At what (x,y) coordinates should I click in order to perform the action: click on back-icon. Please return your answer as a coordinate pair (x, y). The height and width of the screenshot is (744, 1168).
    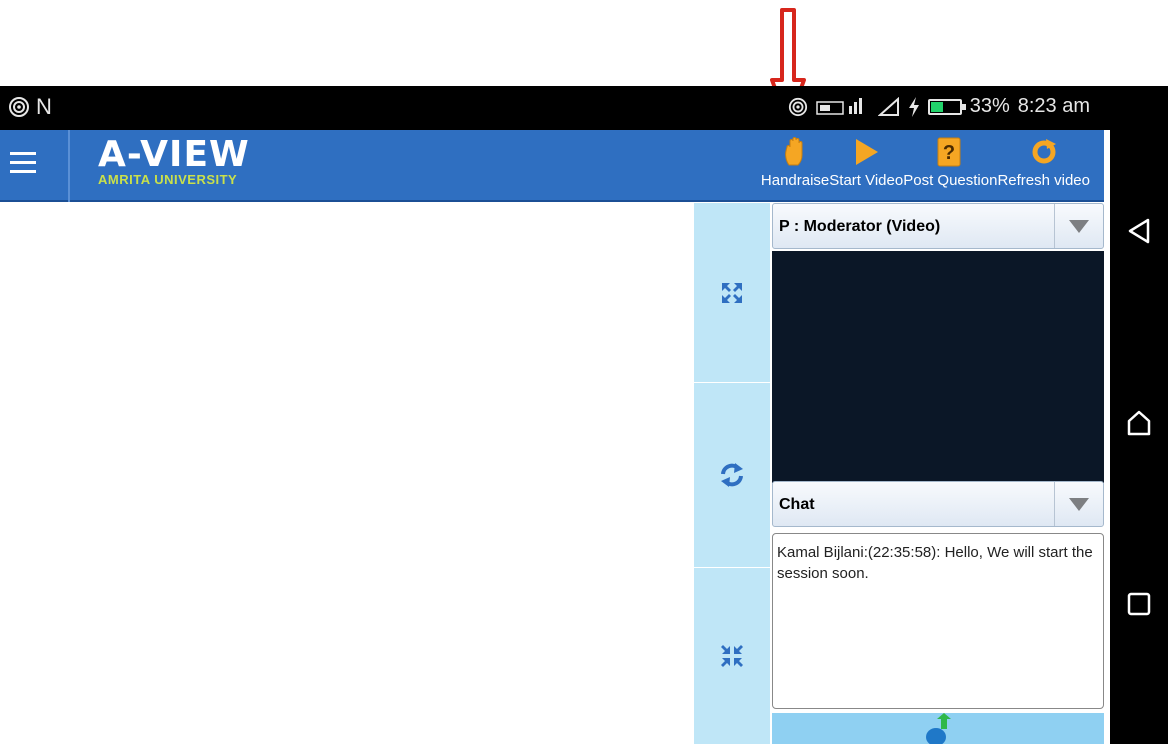
    Looking at the image, I should click on (1139, 231).